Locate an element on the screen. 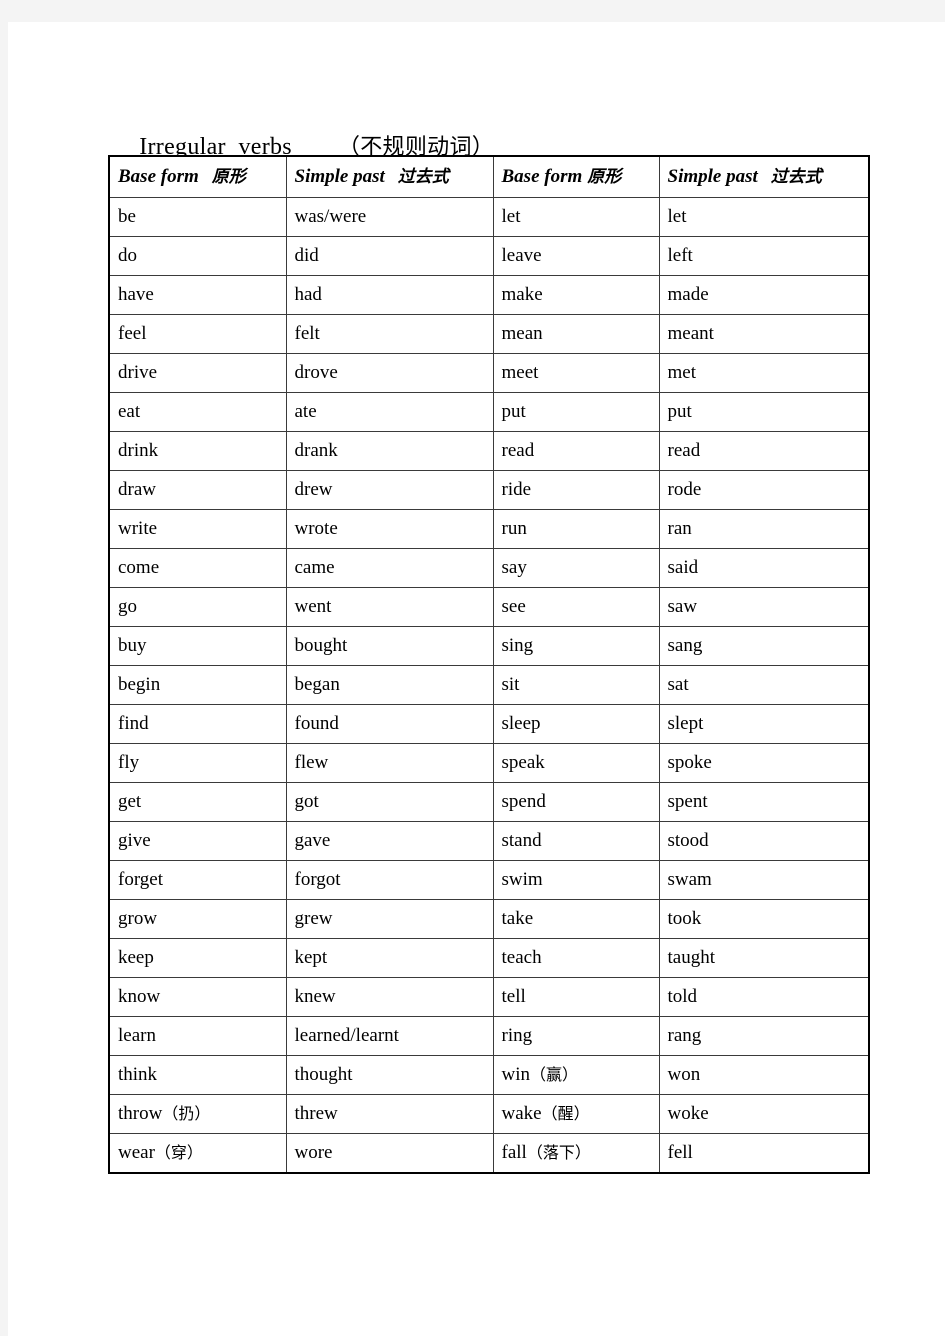 This screenshot has width=945, height=1336. verb-word: do is located at coordinates (127, 255).